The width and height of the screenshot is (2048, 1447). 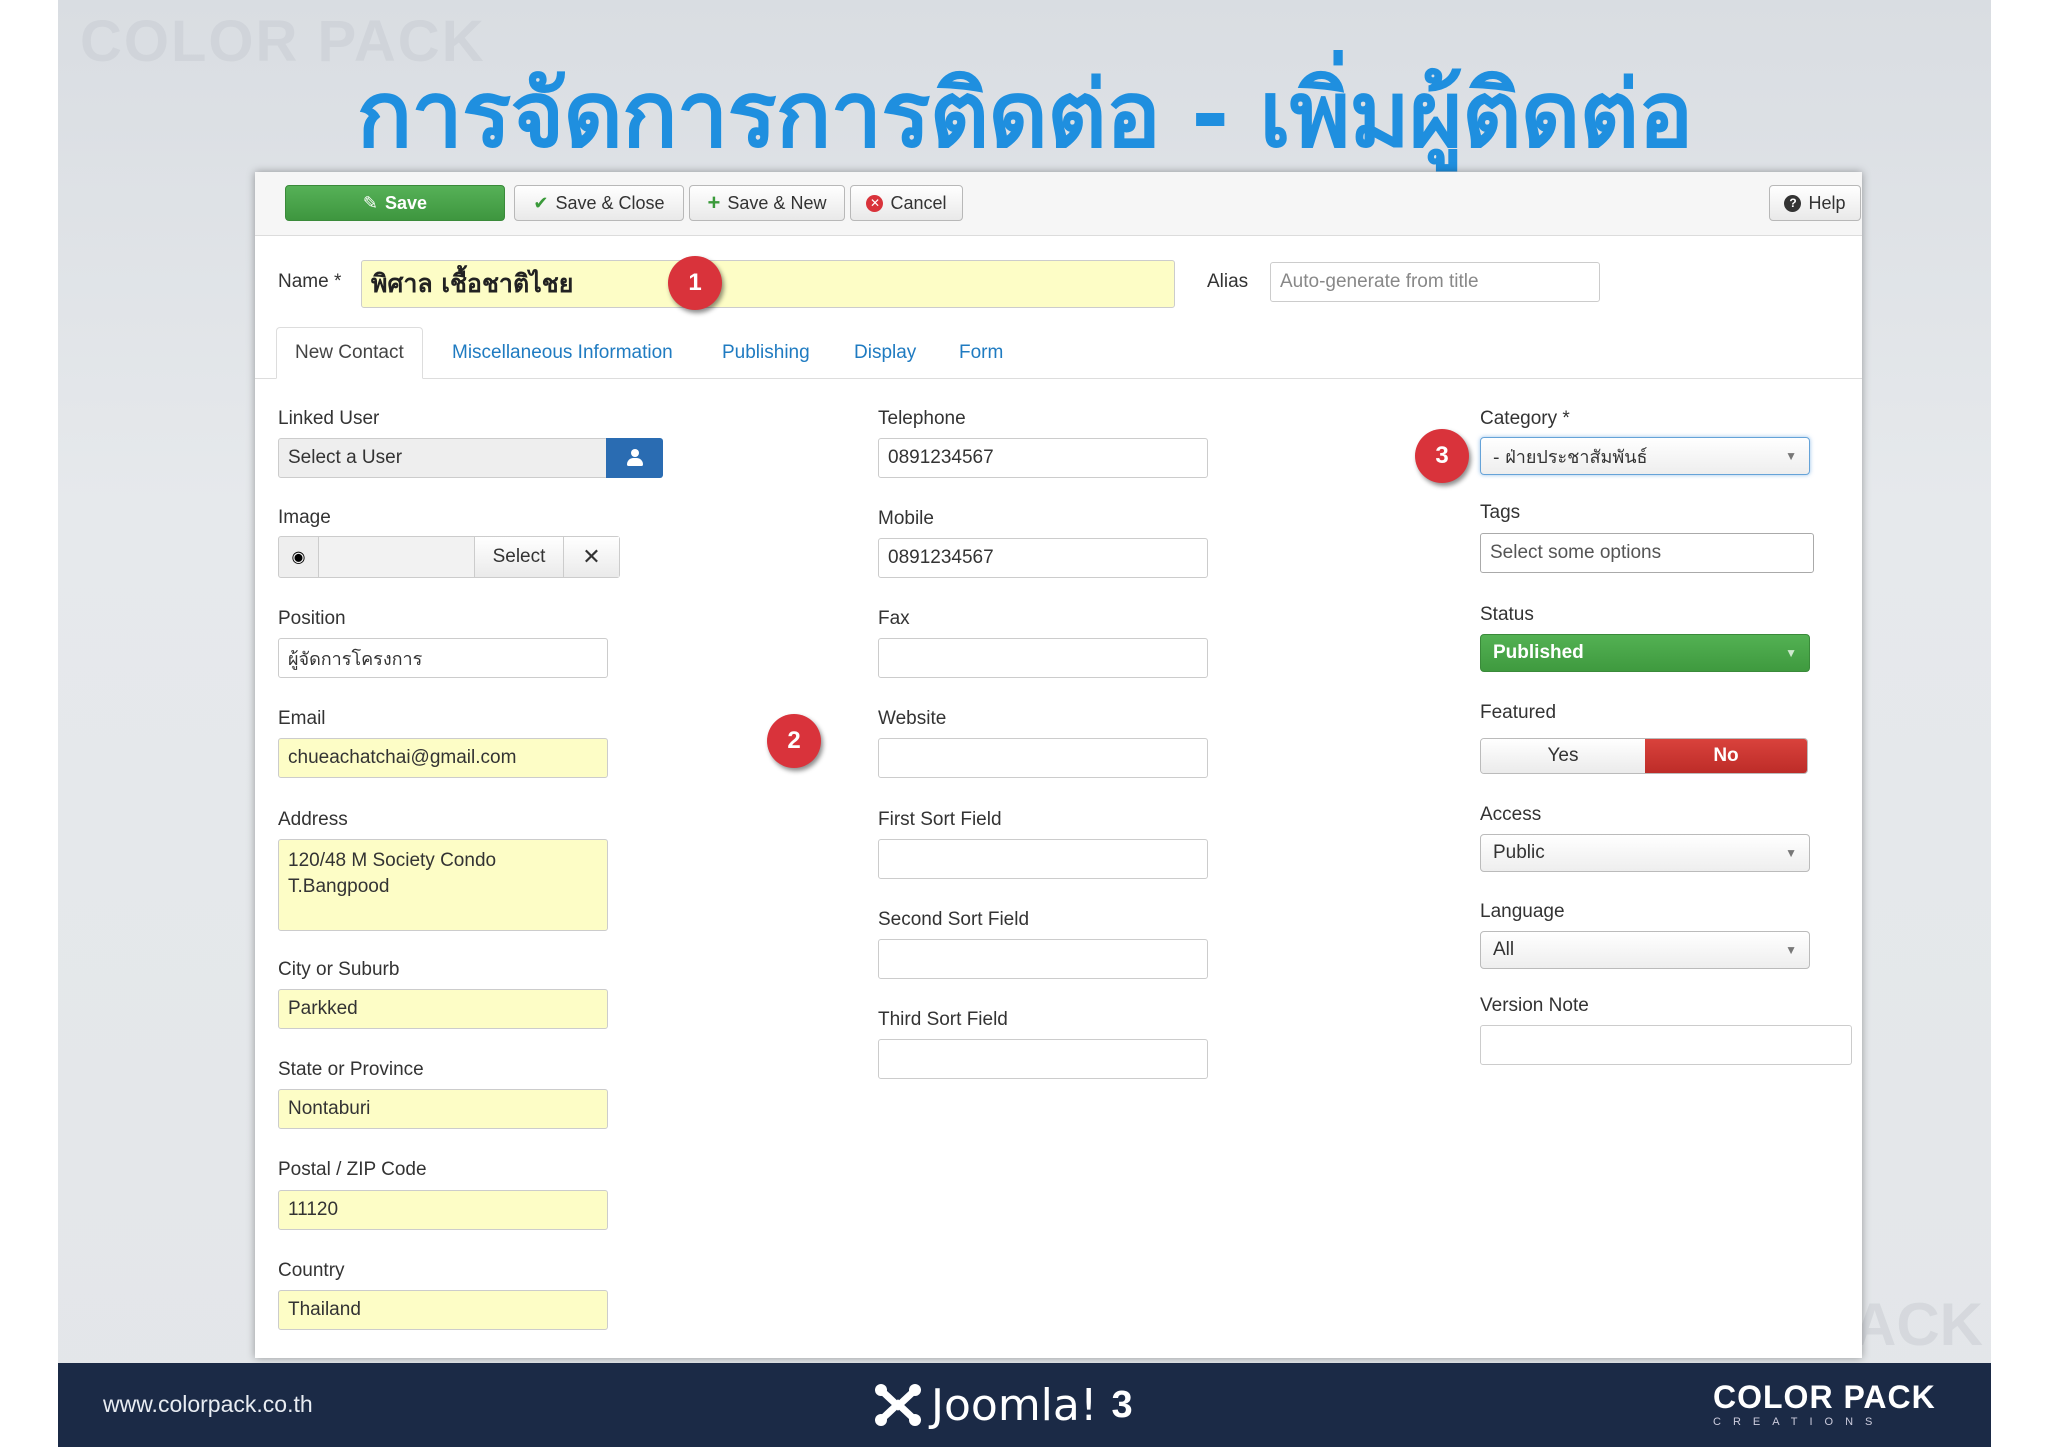 What do you see at coordinates (392, 860) in the screenshot?
I see `address-line-1: 120/48 M Society Condo` at bounding box center [392, 860].